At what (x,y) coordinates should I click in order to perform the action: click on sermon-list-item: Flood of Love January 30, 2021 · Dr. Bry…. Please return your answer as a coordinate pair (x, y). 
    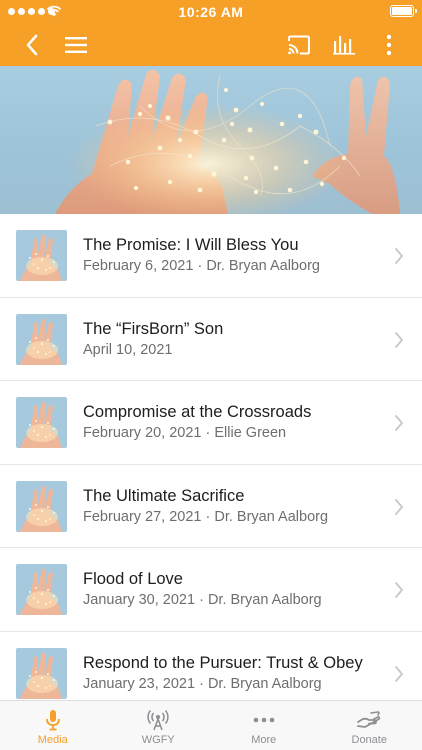
    Looking at the image, I should click on (211, 590).